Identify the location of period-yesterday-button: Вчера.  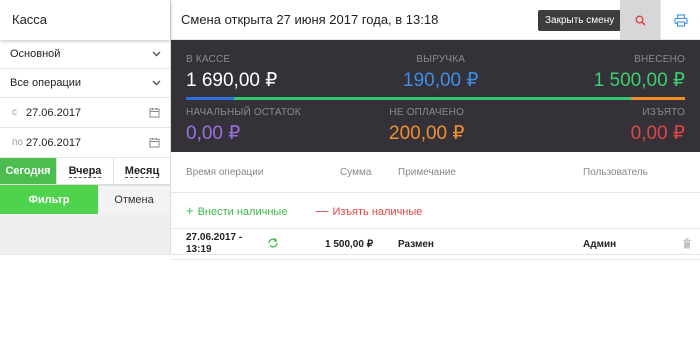
(85, 171).